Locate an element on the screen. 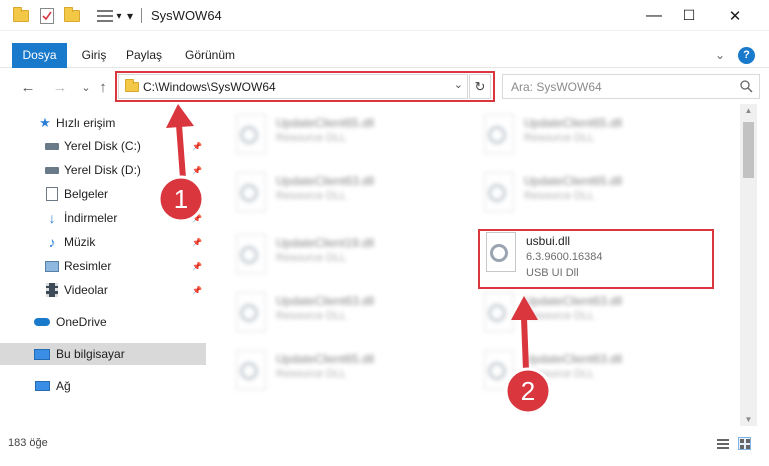  nav-item-documents: Belgeler 📌 is located at coordinates (103, 194).